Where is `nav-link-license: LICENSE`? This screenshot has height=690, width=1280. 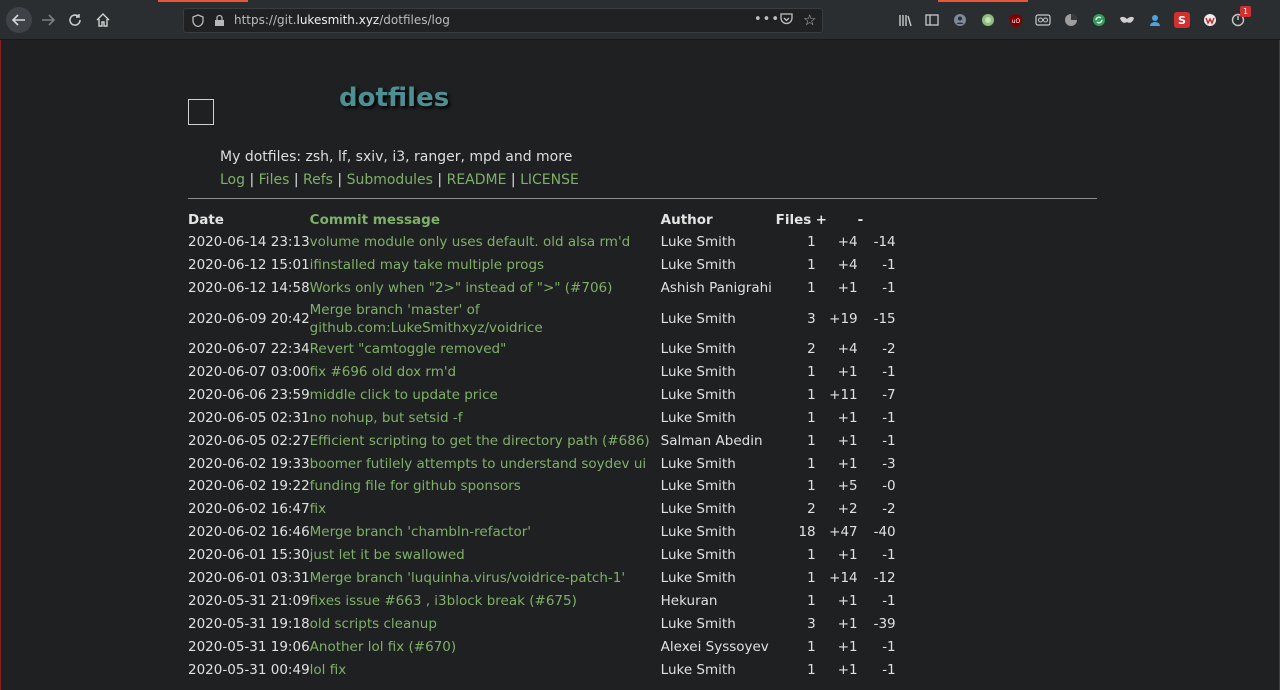
nav-link-license: LICENSE is located at coordinates (549, 180).